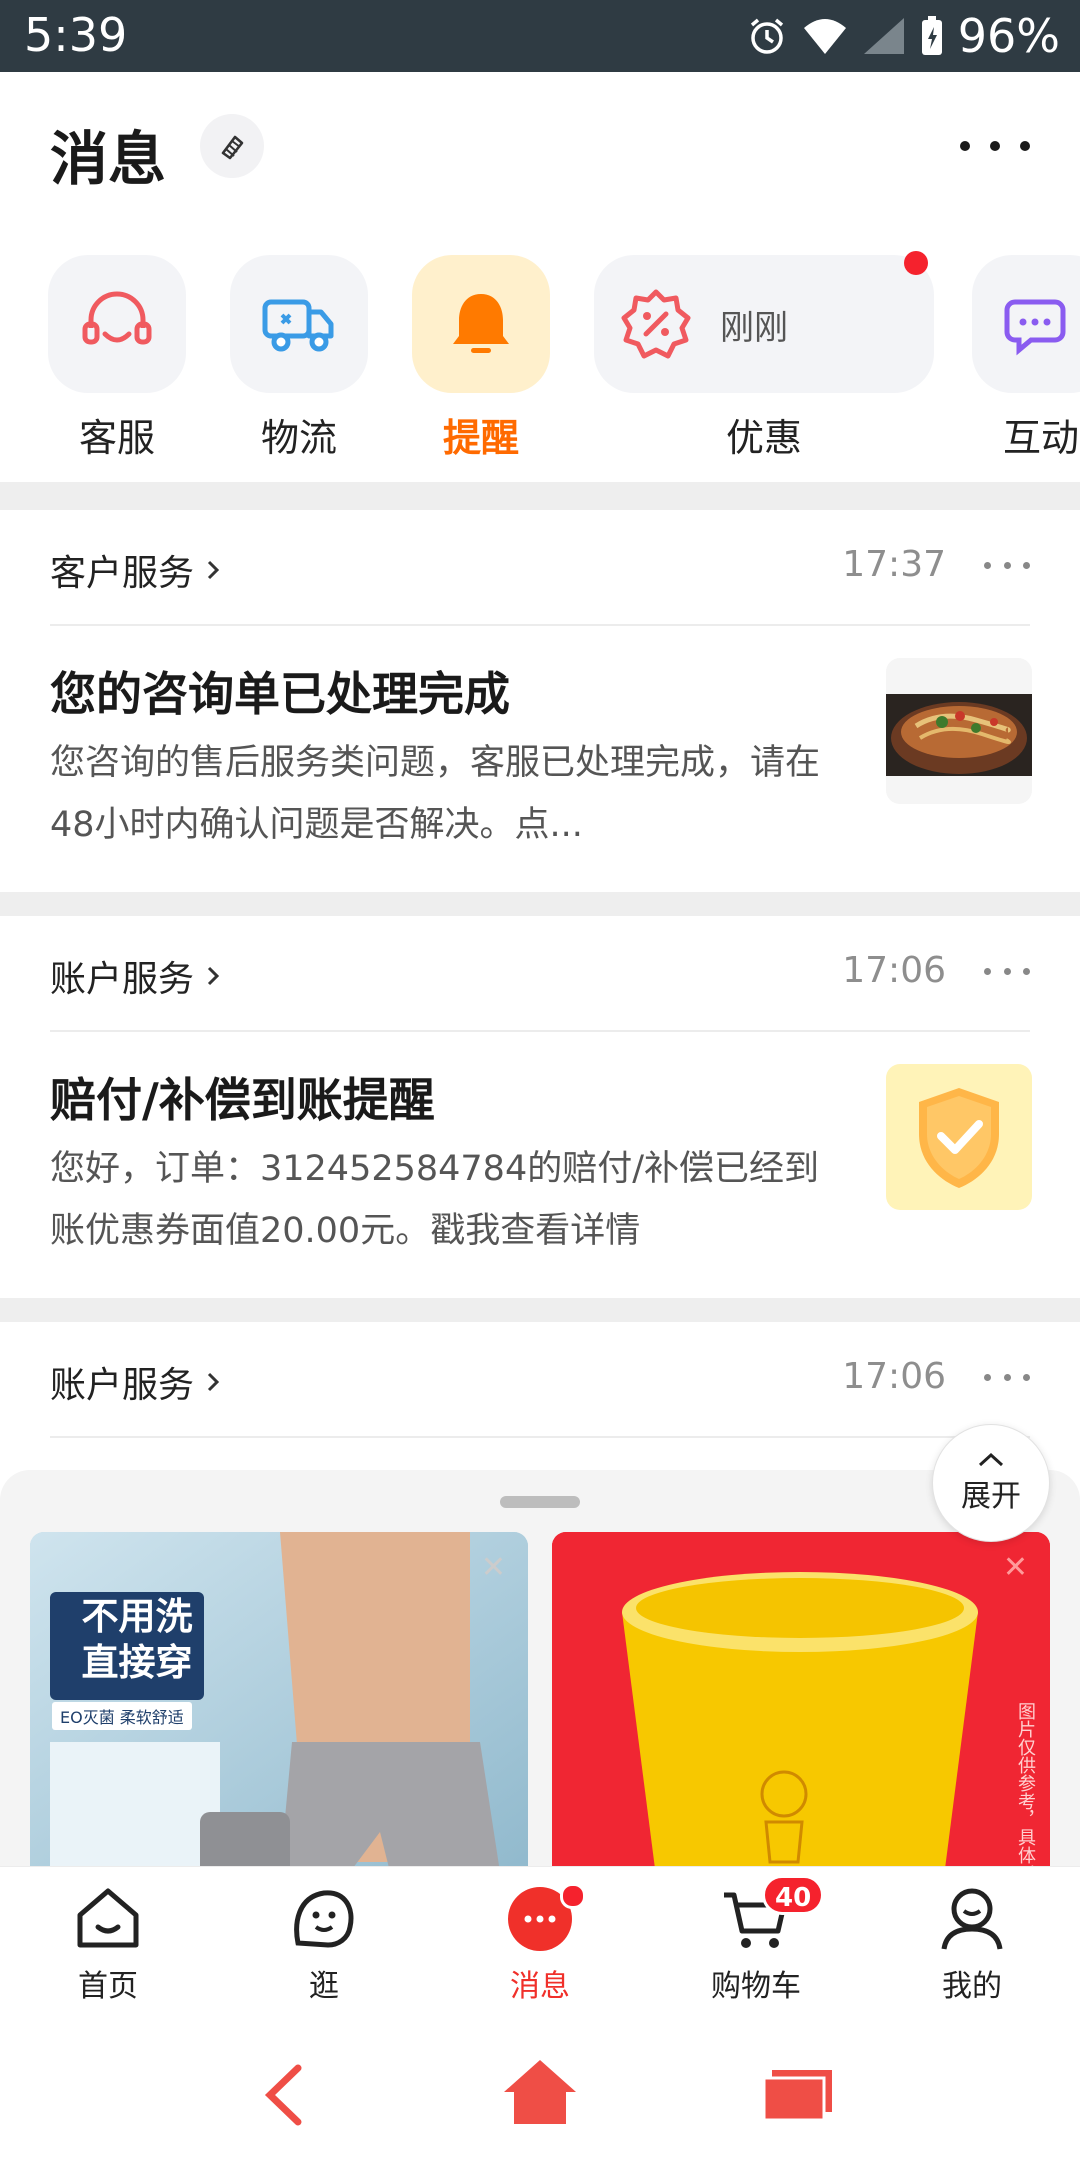 The height and width of the screenshot is (2160, 1080). I want to click on headset-icon, so click(117, 318).